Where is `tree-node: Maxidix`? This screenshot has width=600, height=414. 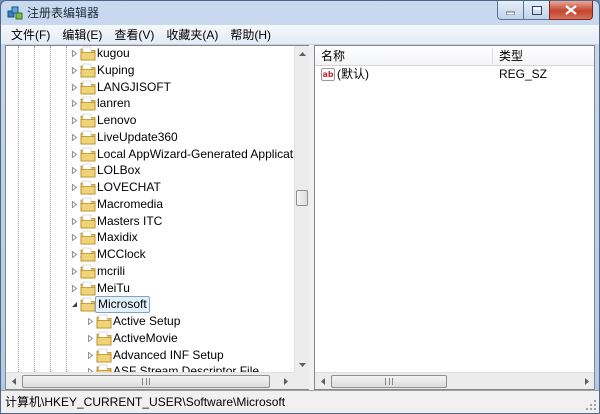 tree-node: Maxidix is located at coordinates (150, 237).